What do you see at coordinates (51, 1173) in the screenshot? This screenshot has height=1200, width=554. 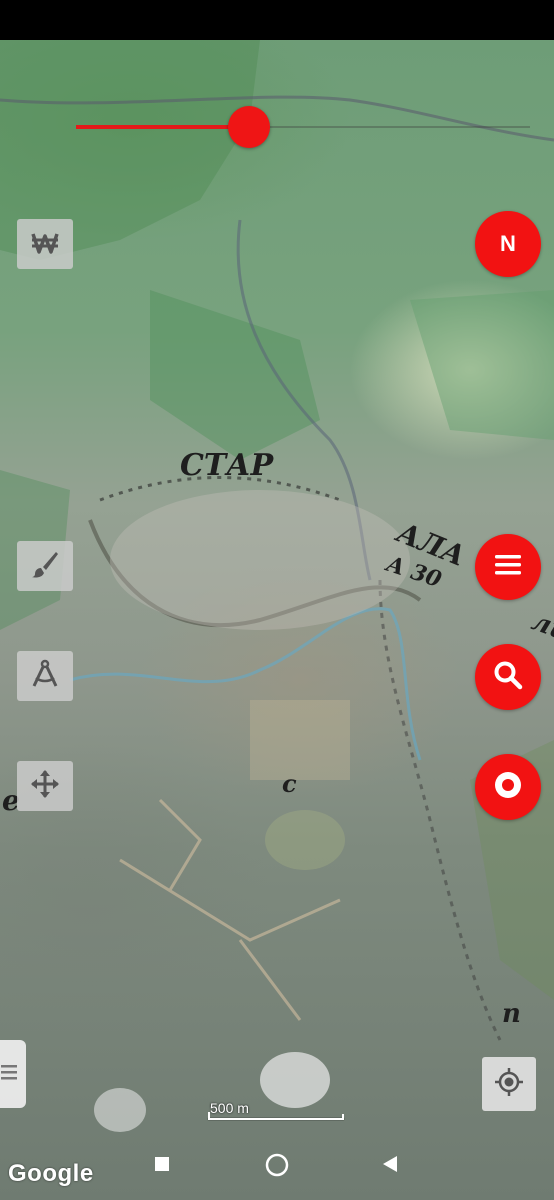 I see `google-attribution: Google` at bounding box center [51, 1173].